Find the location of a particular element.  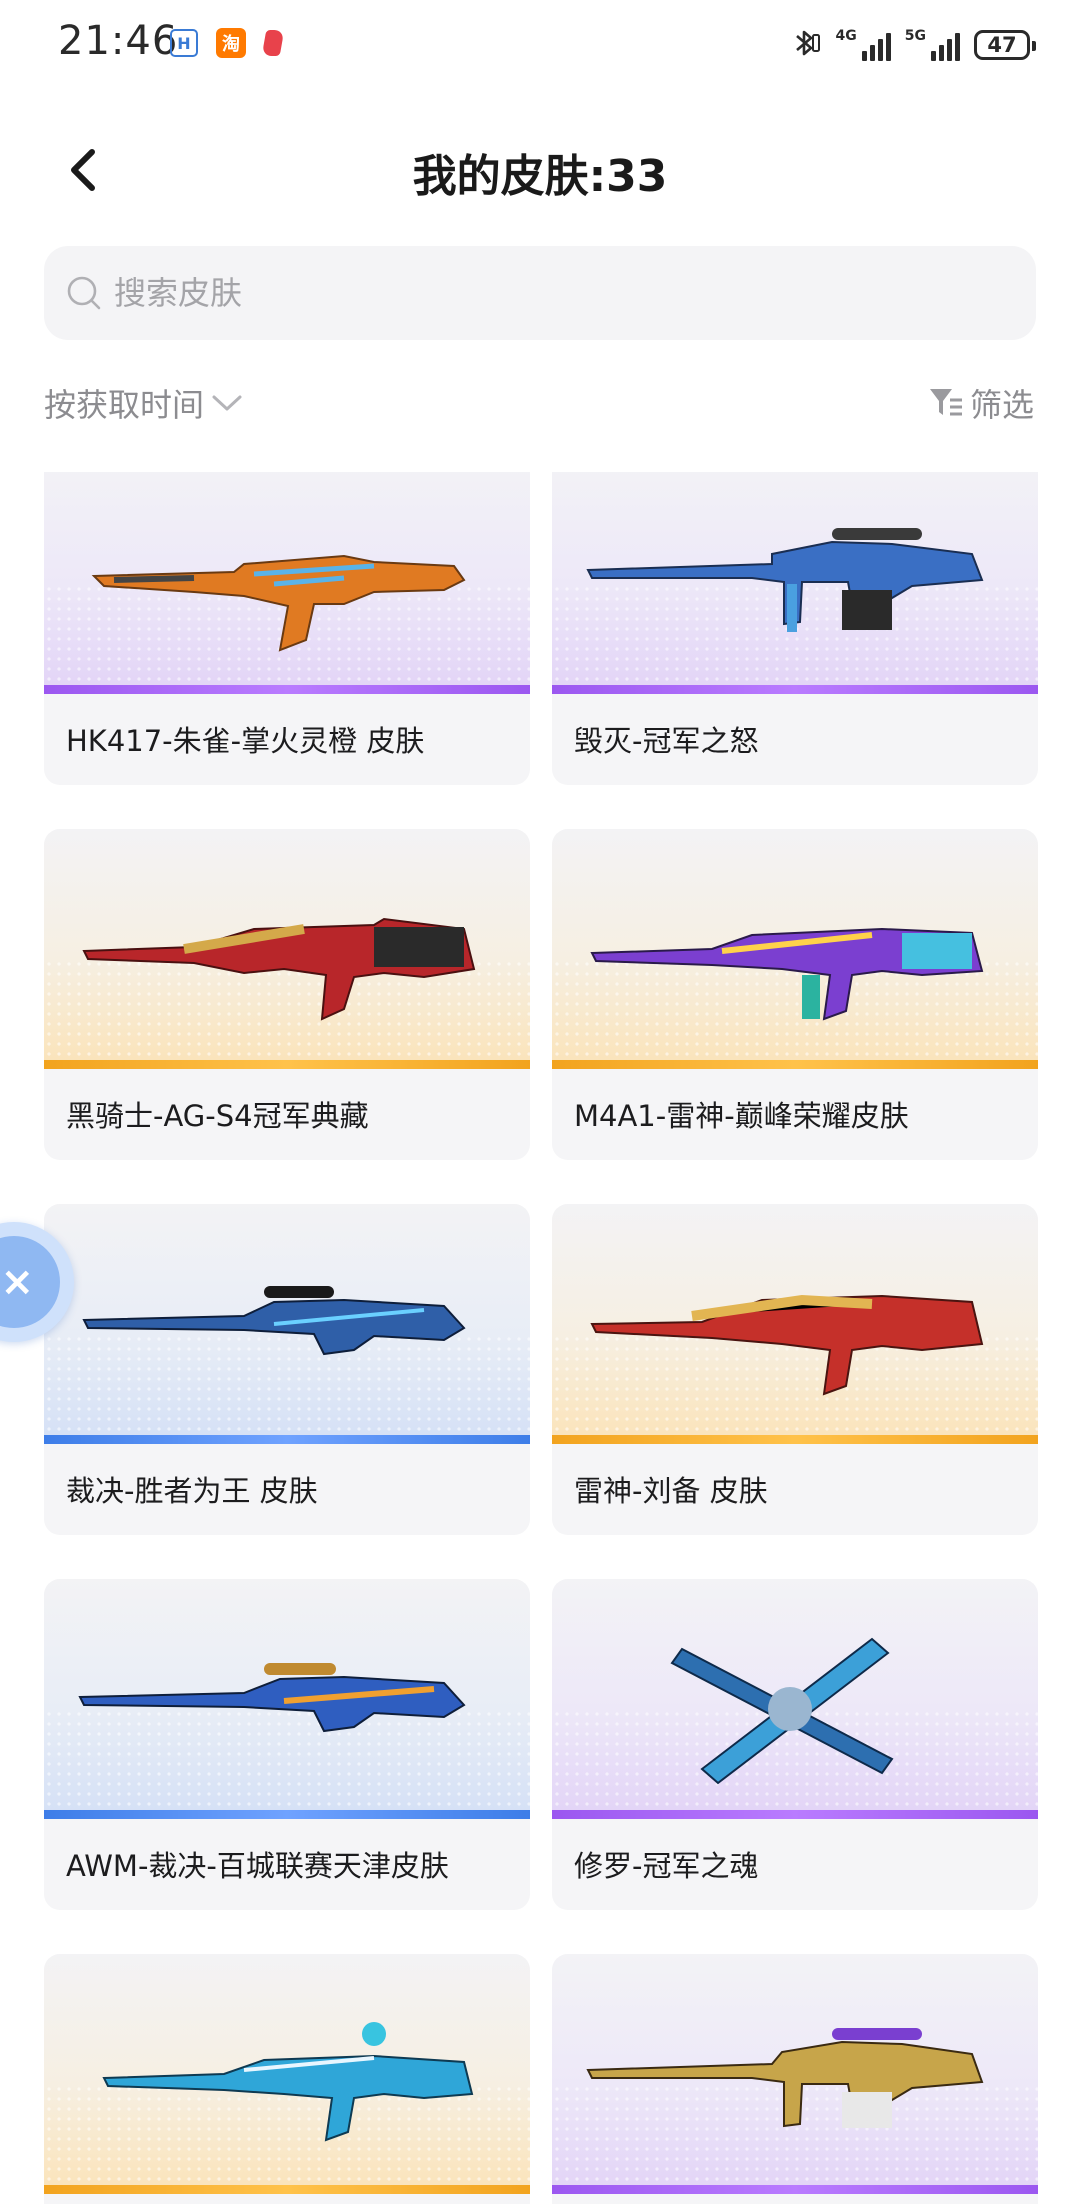

skin-name: 黑骑士-AG-S4冠军典藏 is located at coordinates (217, 1116).